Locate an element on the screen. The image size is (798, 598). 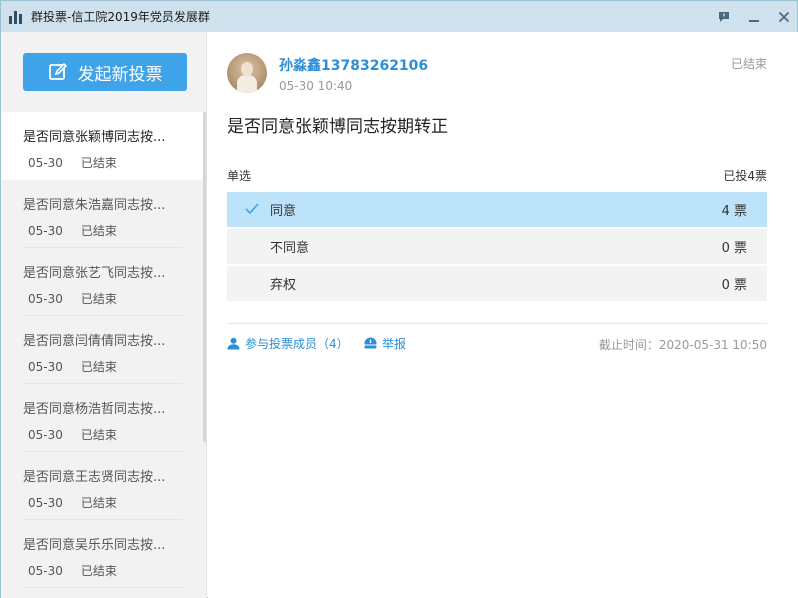
vote-type: 单选 is located at coordinates (239, 176).